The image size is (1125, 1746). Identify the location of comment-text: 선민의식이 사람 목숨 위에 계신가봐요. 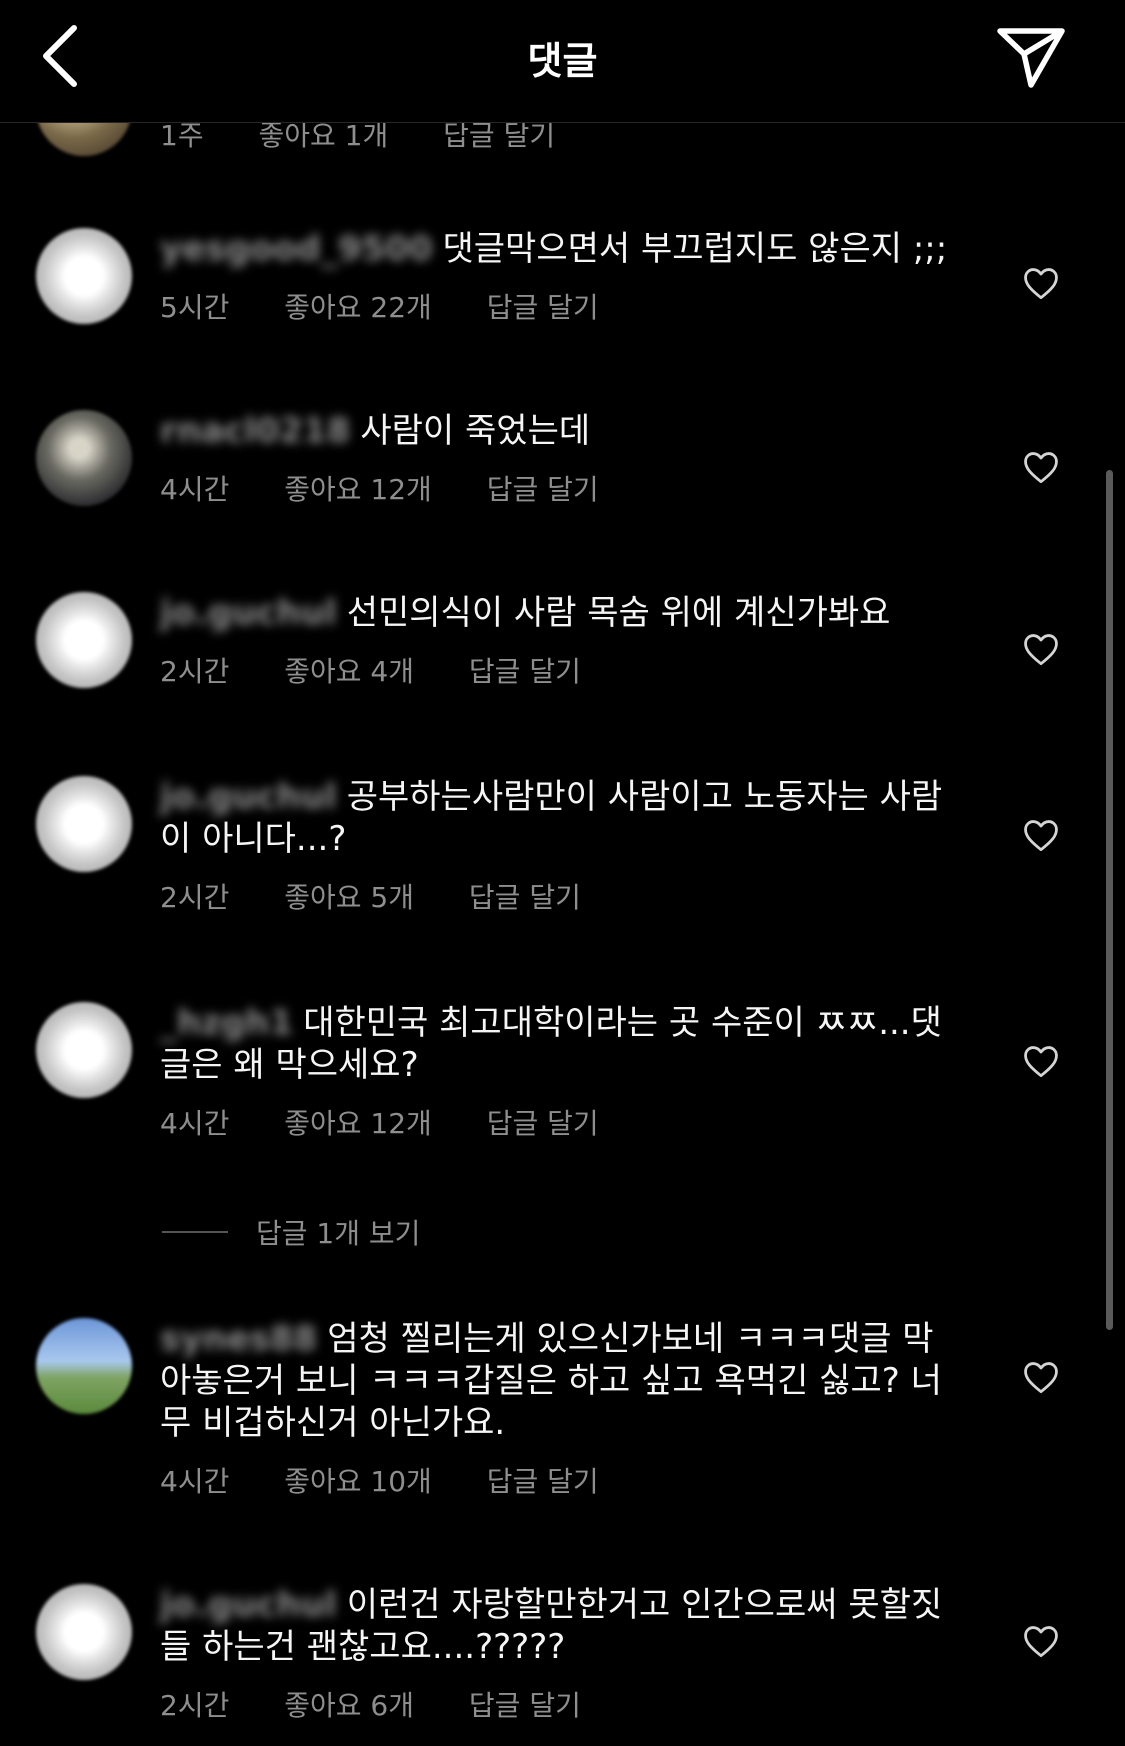
(618, 613).